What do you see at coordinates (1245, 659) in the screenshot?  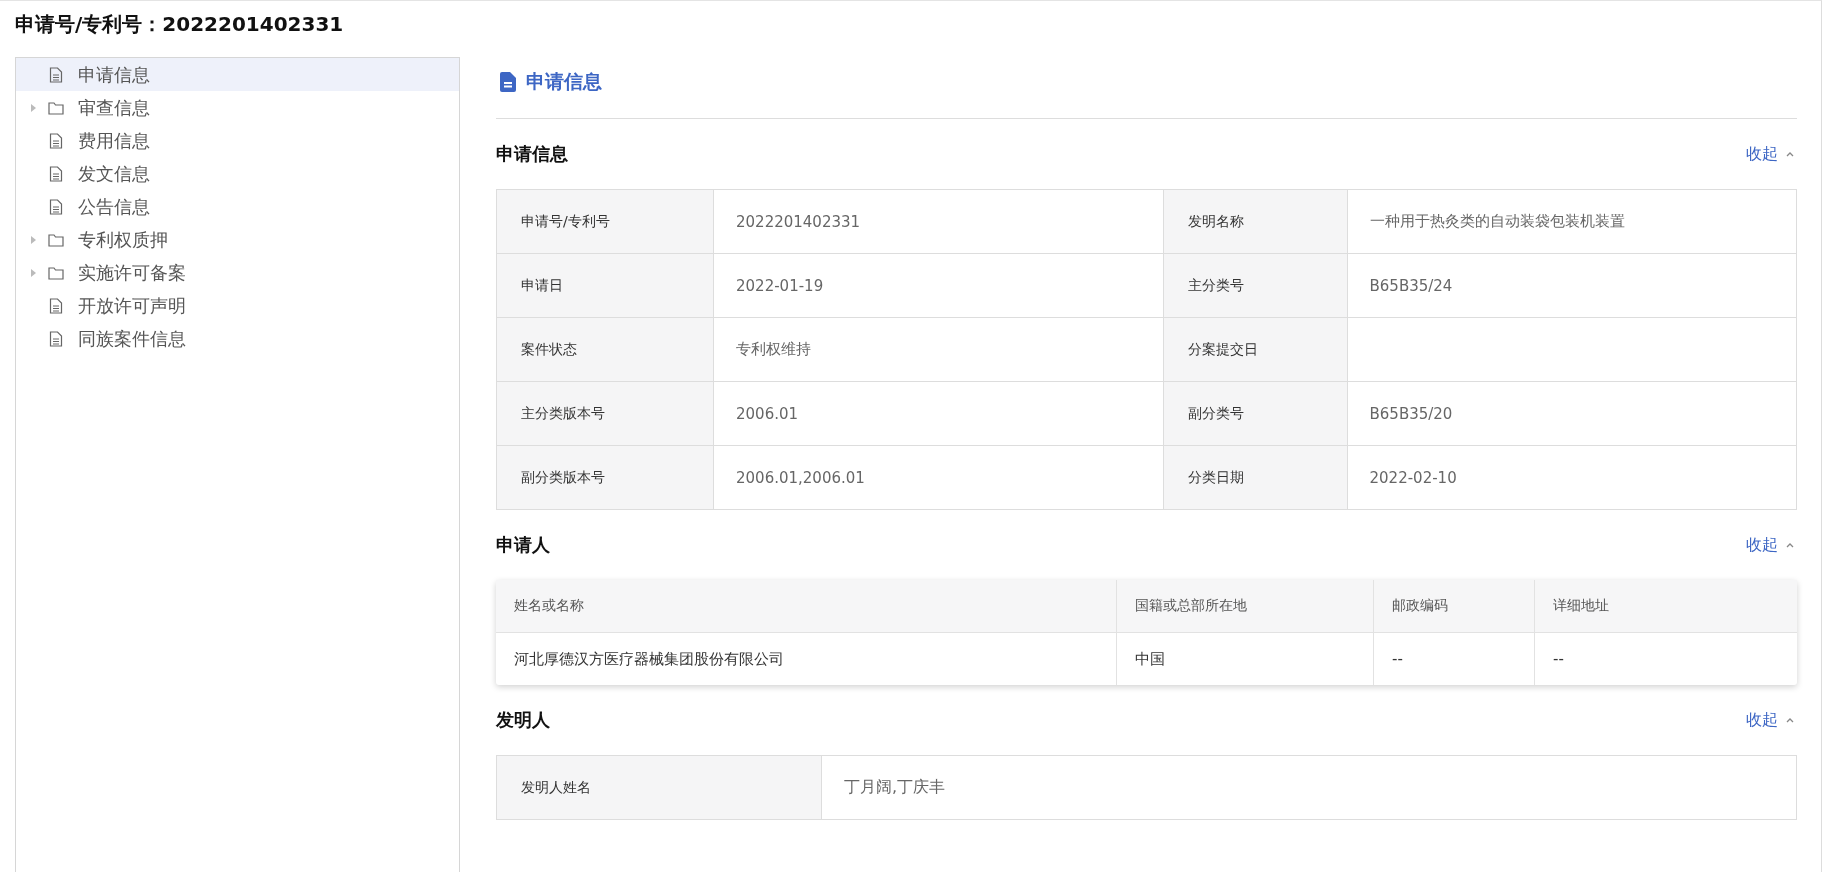 I see `table-cell: 中国` at bounding box center [1245, 659].